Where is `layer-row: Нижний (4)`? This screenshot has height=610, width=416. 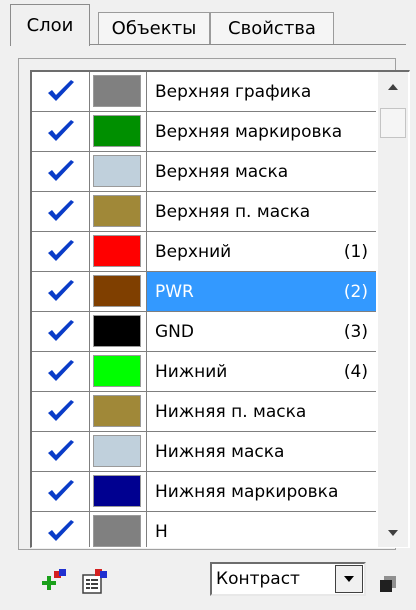
layer-row: Нижний (4) is located at coordinates (204, 372).